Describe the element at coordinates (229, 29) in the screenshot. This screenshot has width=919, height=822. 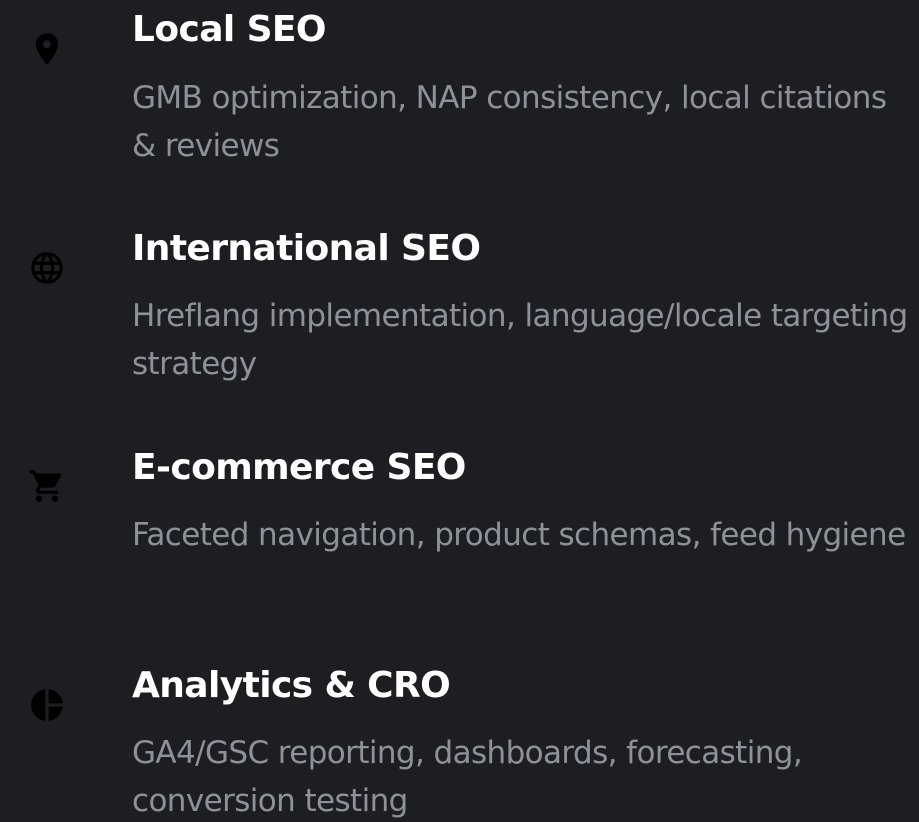
I see `service-title: Local SEO` at that location.